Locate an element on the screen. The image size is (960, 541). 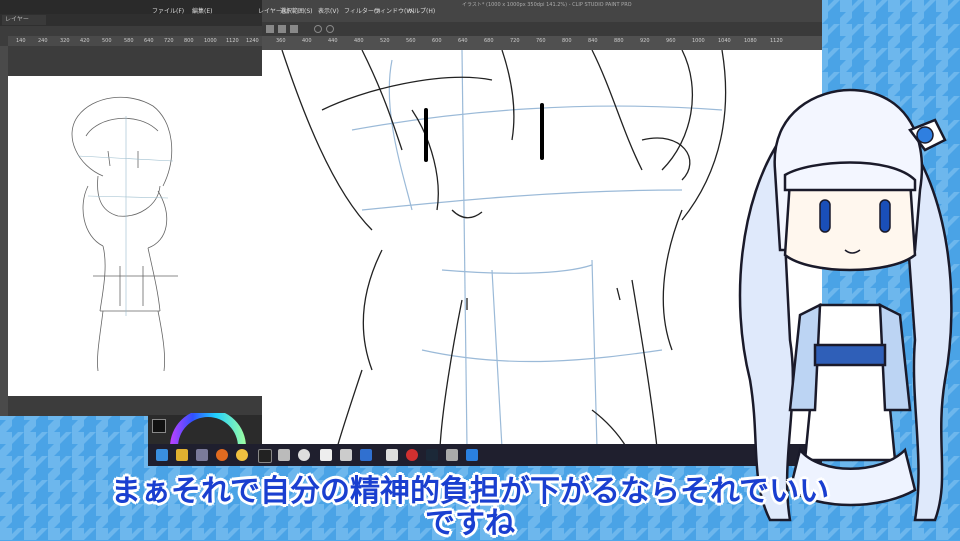
ruler-tick: 140 is located at coordinates (21, 41).